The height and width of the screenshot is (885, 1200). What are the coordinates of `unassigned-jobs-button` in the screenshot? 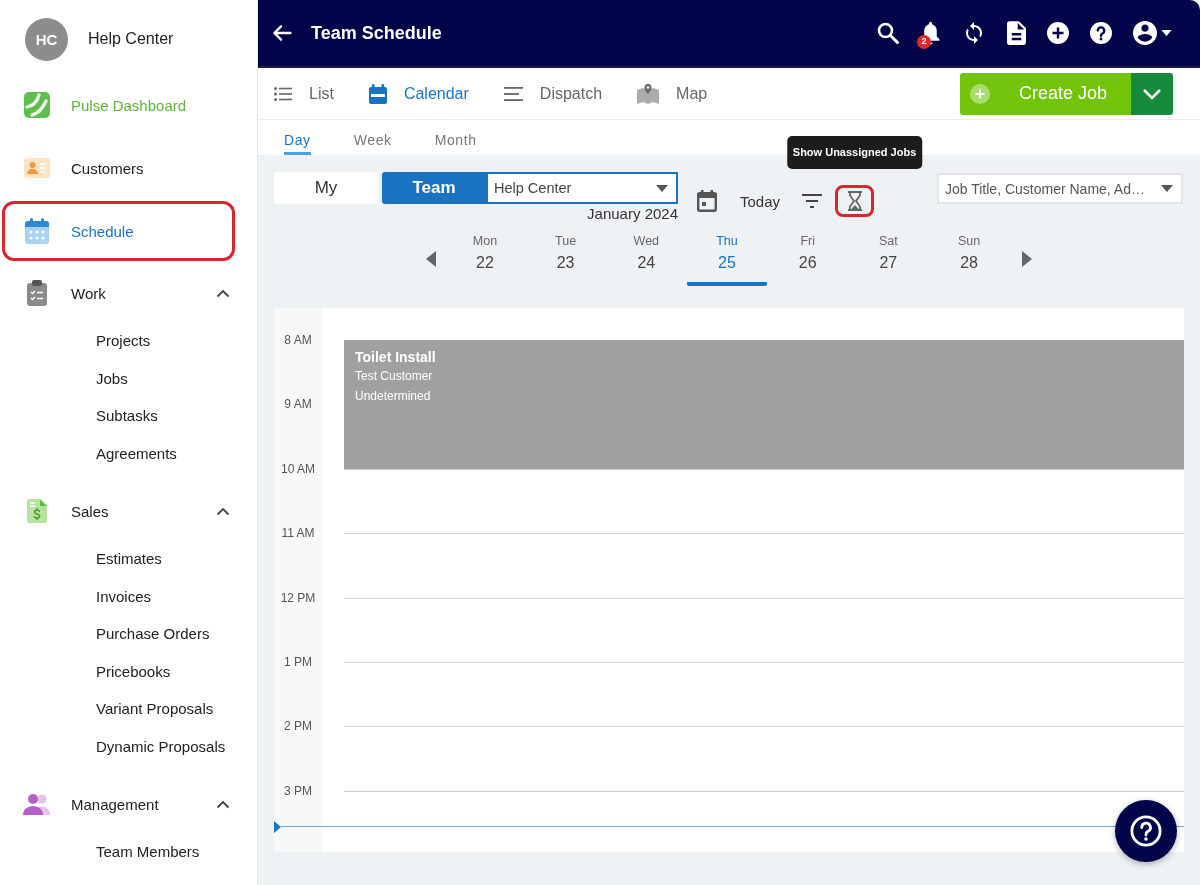 It's located at (855, 201).